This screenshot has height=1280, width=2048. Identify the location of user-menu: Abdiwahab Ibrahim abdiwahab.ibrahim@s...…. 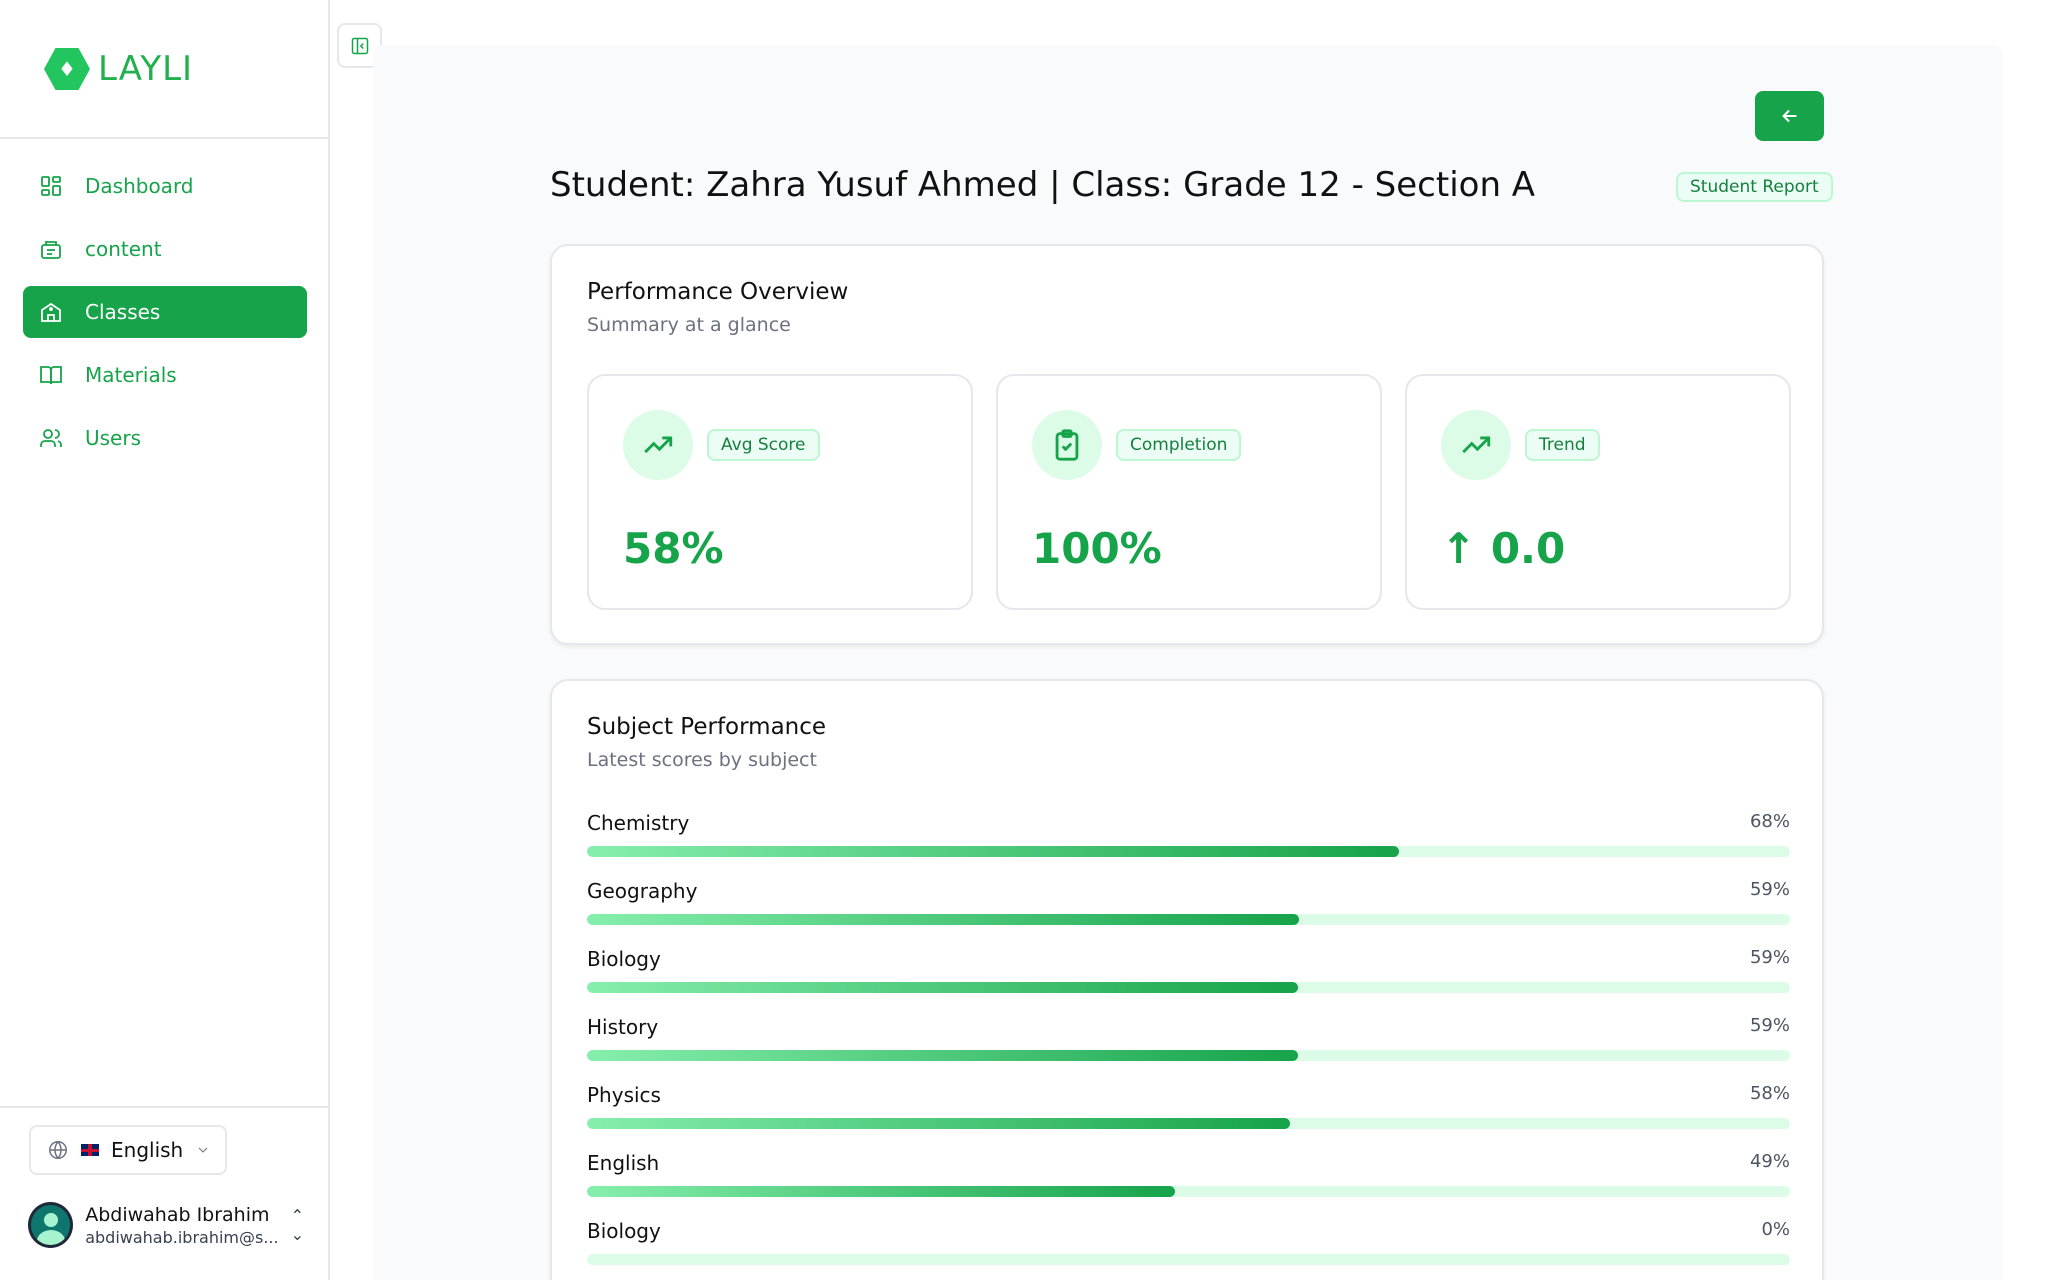
(166, 1225).